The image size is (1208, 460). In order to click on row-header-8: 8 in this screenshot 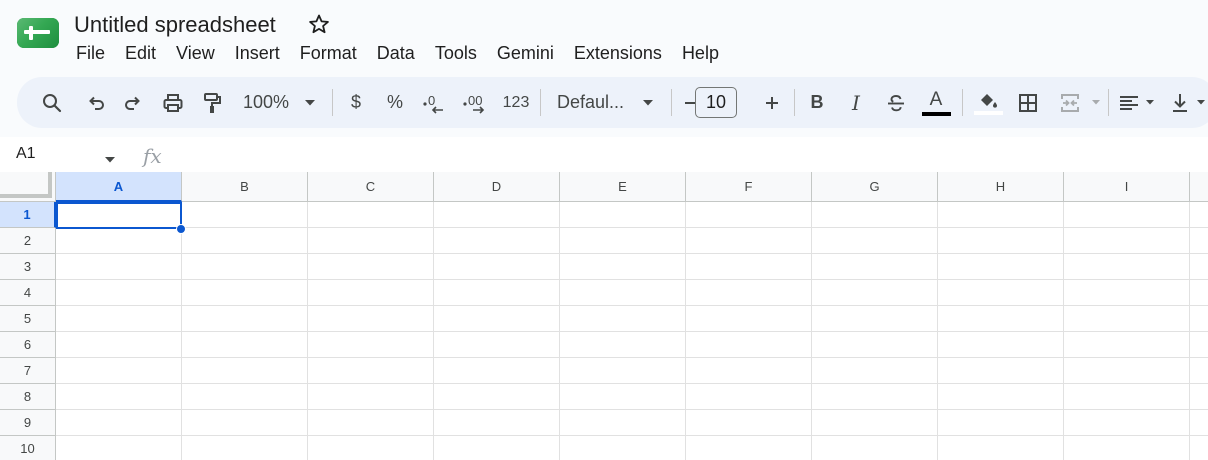, I will do `click(28, 397)`.